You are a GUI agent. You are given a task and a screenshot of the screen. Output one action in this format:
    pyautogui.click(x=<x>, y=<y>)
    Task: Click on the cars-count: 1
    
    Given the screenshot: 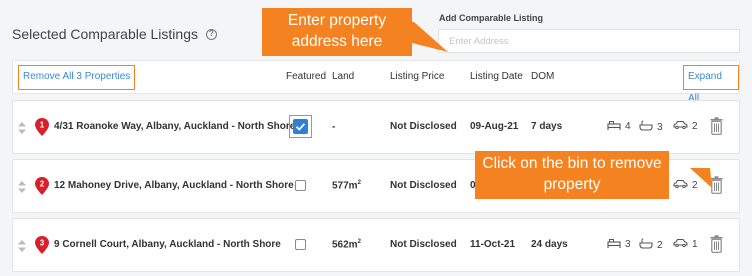 What is the action you would take?
    pyautogui.click(x=695, y=244)
    